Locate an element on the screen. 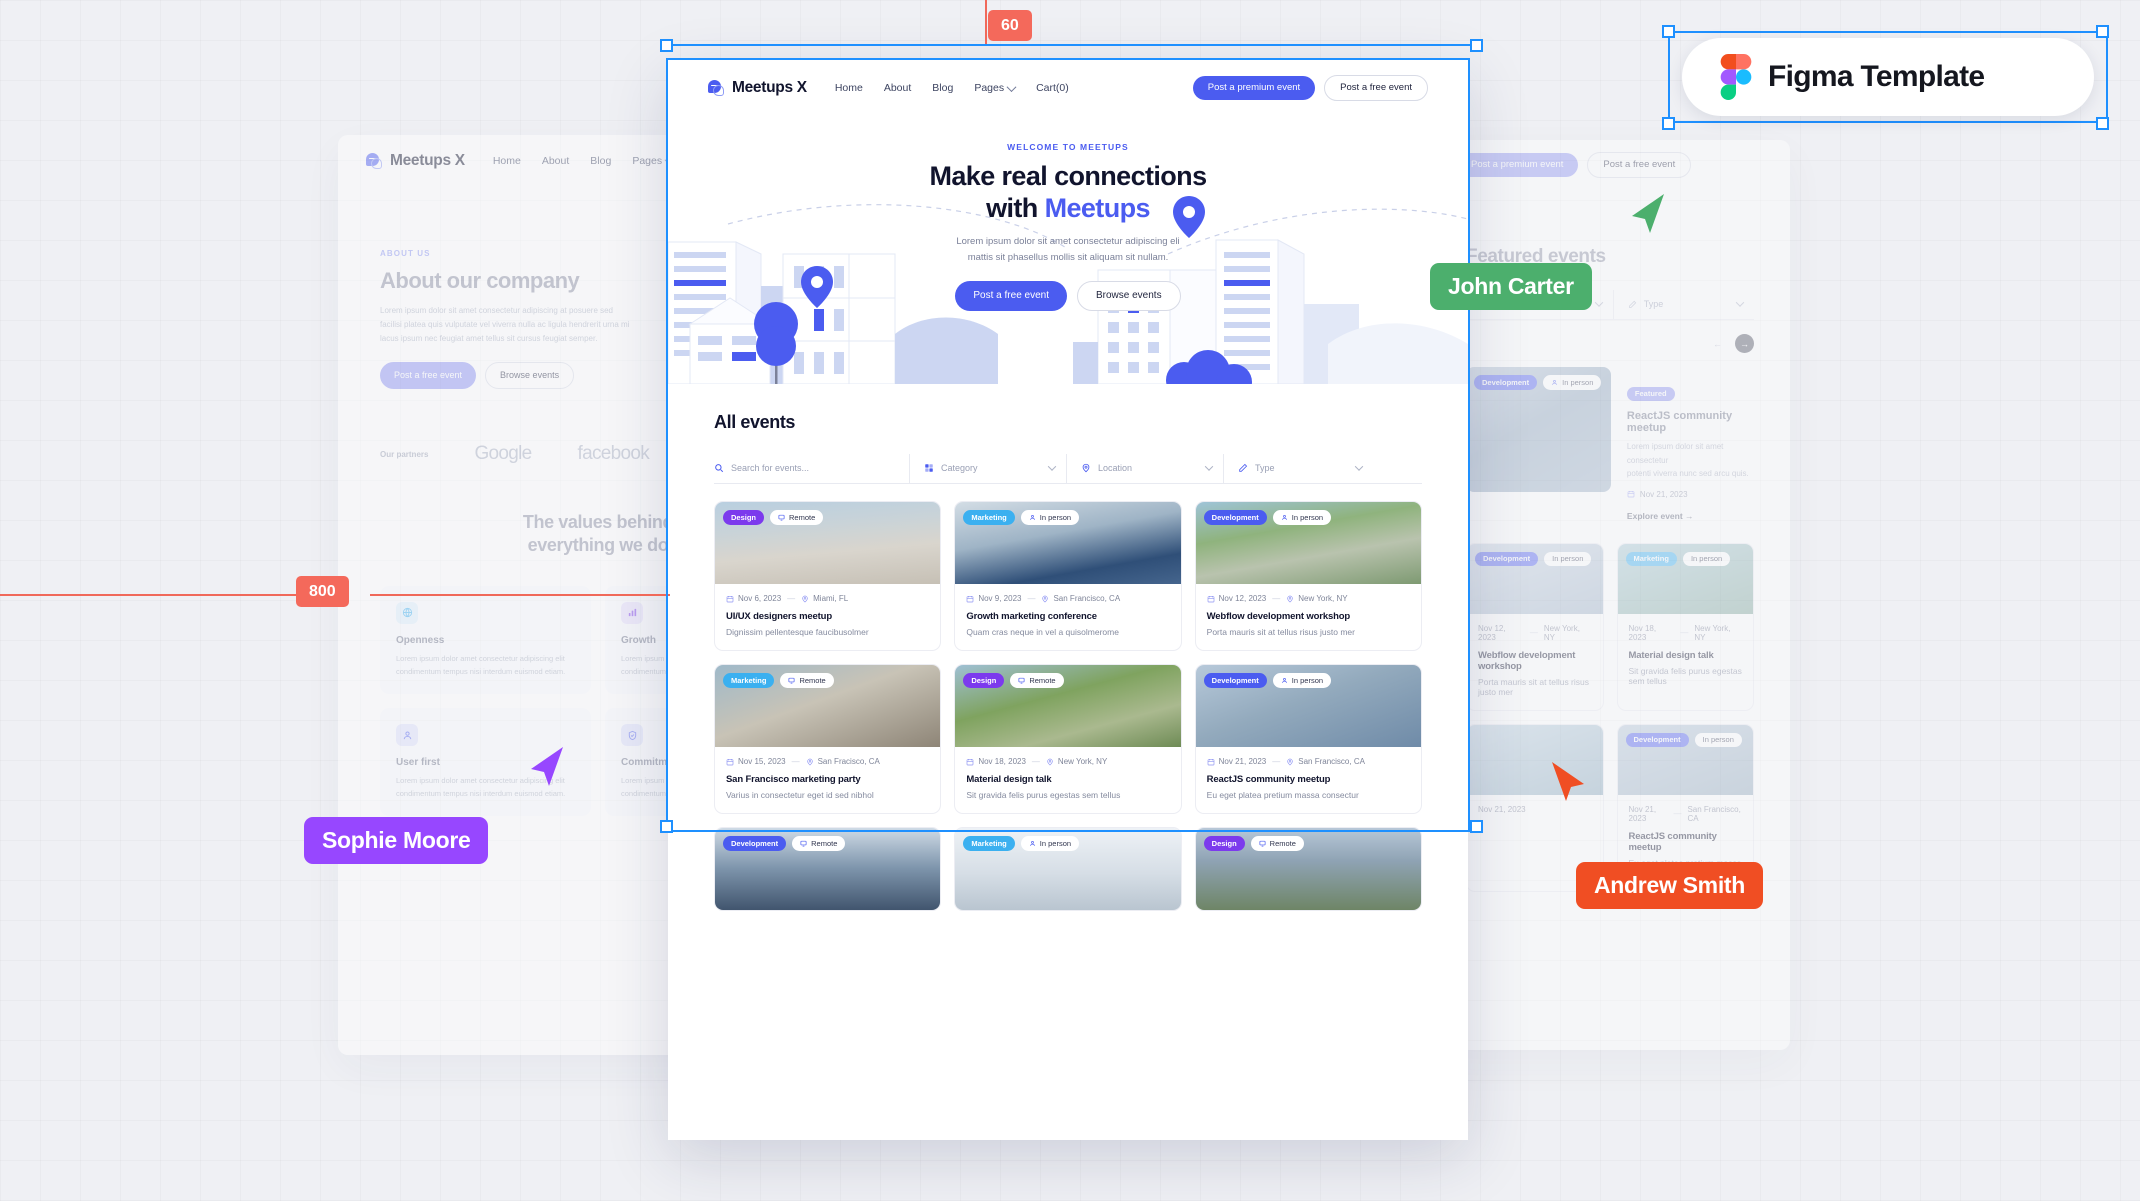 This screenshot has width=2140, height=1201. featured-post-premium-button: Post a premium event is located at coordinates (1517, 165).